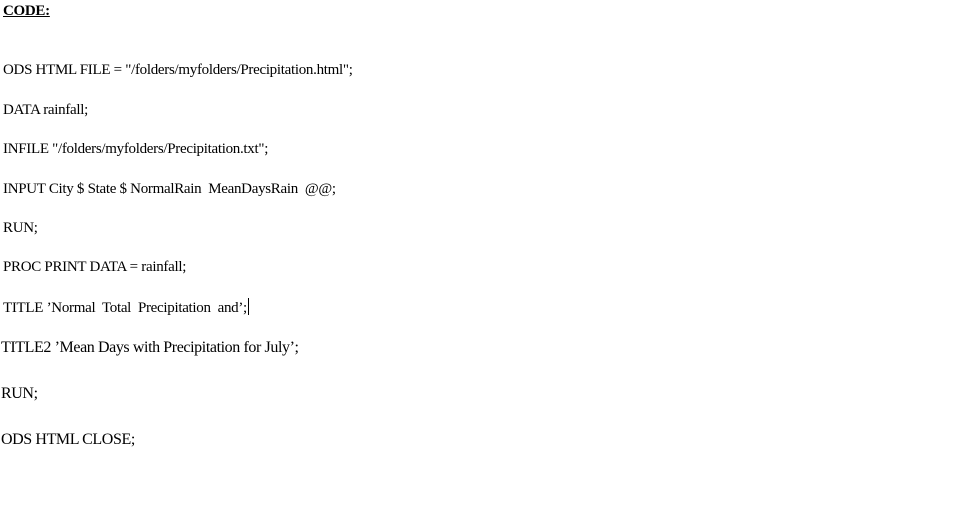 Image resolution: width=961 pixels, height=526 pixels. I want to click on text-cursor, so click(248, 306).